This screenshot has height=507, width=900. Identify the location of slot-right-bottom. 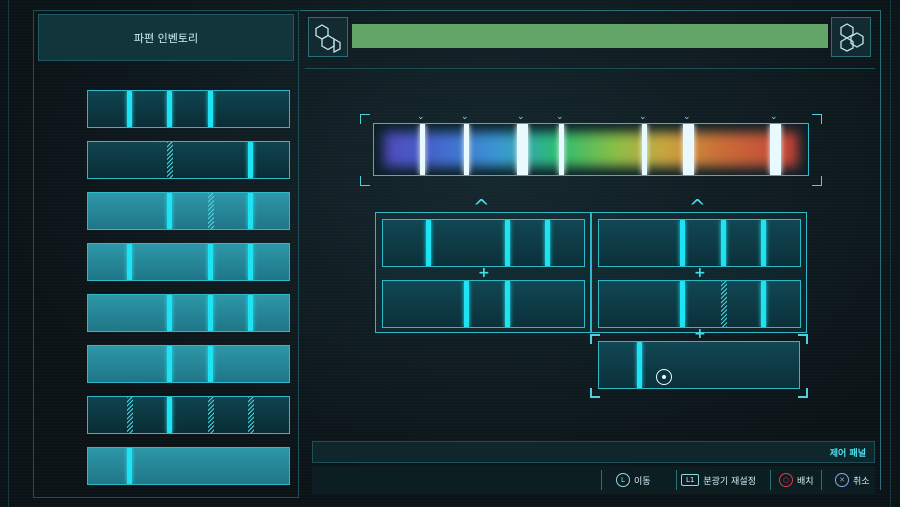
(699, 304).